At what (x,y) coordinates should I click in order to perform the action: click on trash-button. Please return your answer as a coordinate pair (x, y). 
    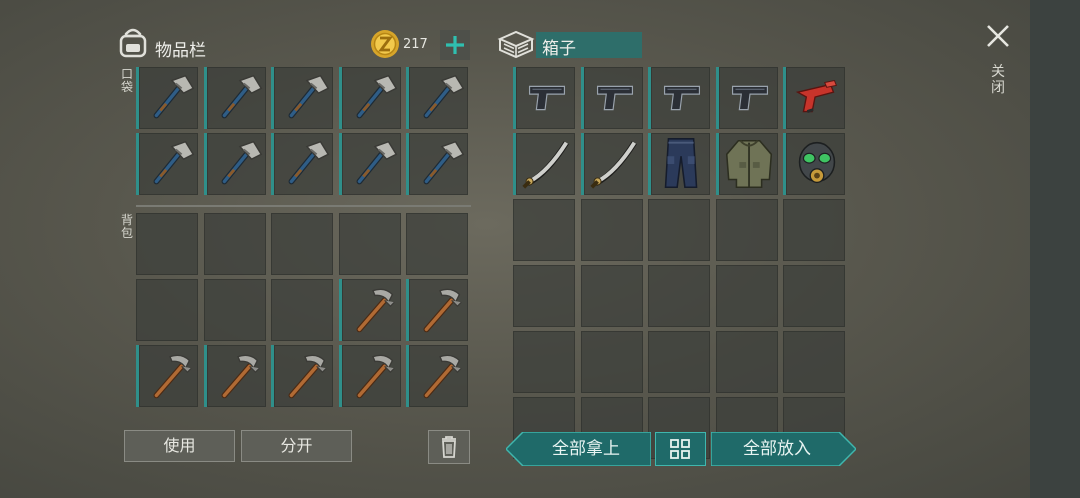
    Looking at the image, I should click on (449, 447).